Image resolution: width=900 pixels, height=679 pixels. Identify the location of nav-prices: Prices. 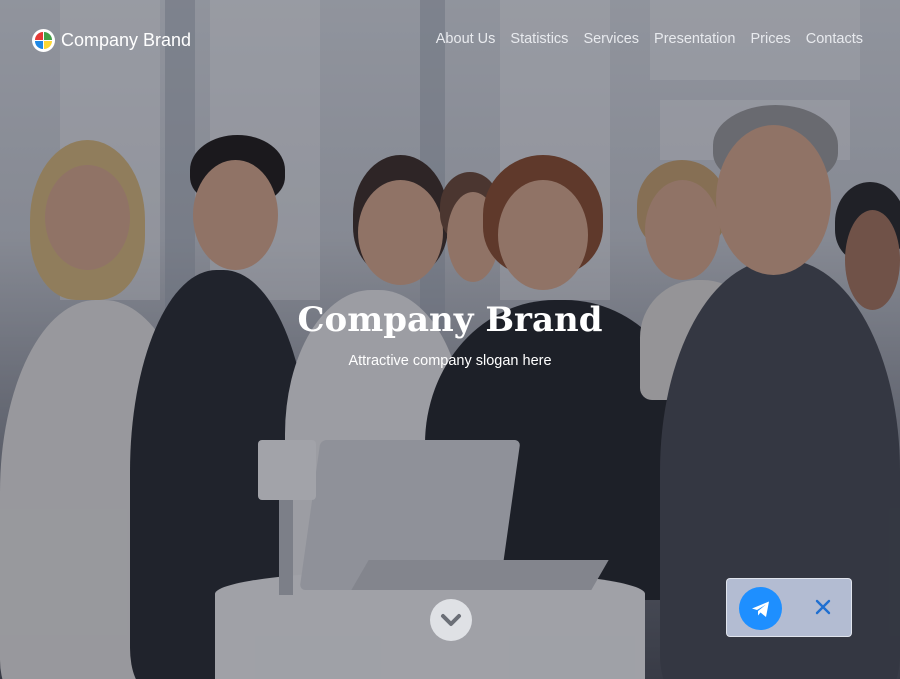
(770, 39).